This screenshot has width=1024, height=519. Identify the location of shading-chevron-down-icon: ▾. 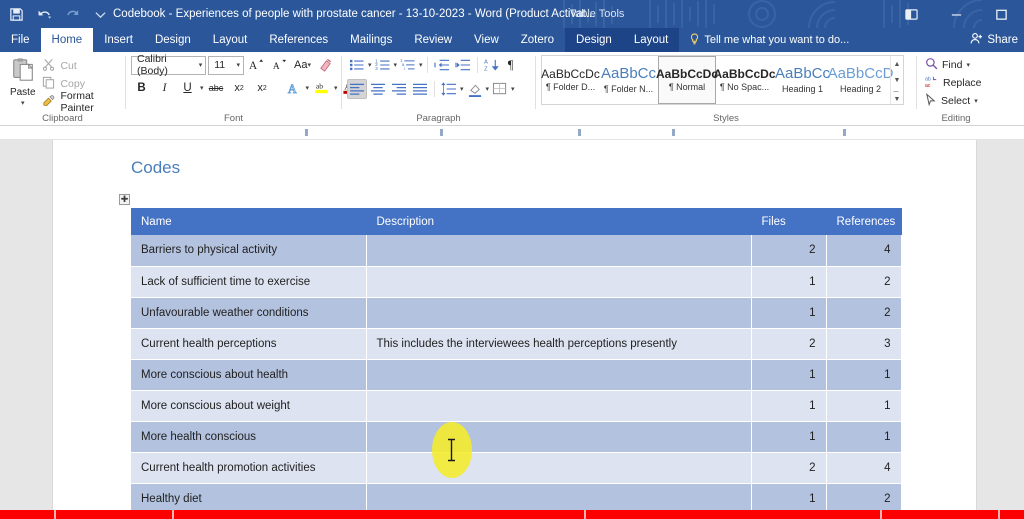
(488, 89).